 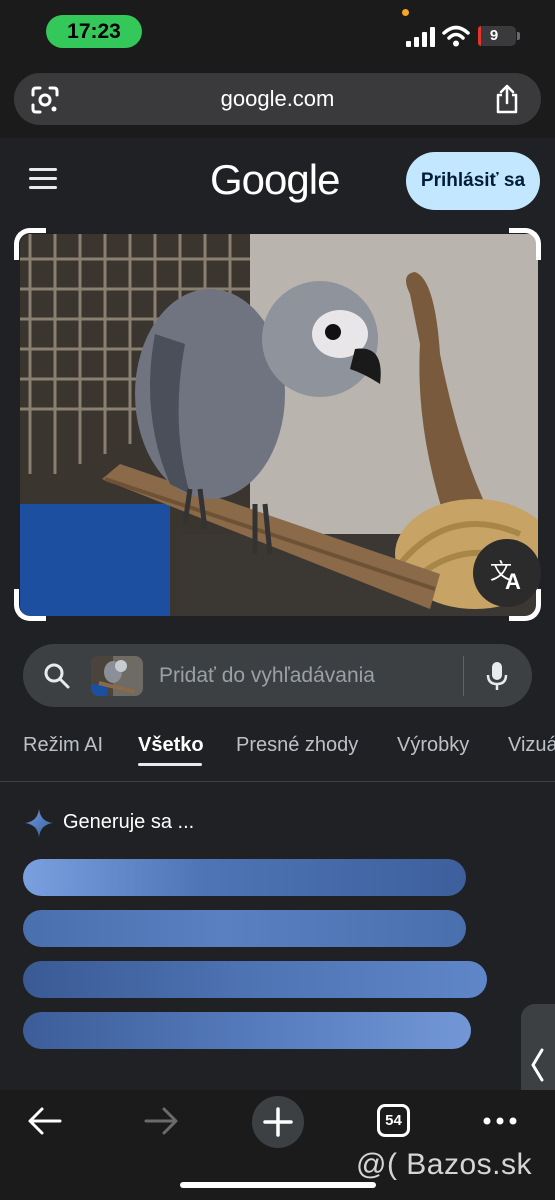 What do you see at coordinates (309, 675) in the screenshot?
I see `search-input` at bounding box center [309, 675].